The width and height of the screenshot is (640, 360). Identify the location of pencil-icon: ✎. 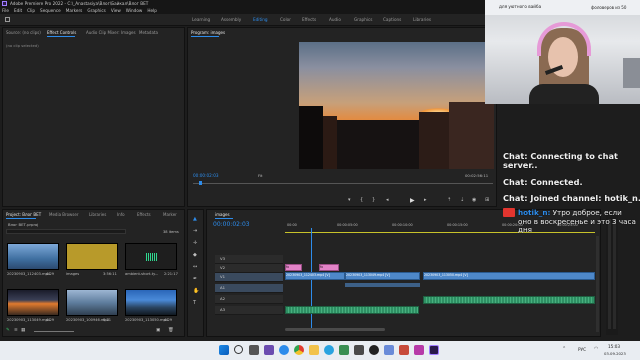
(8, 330).